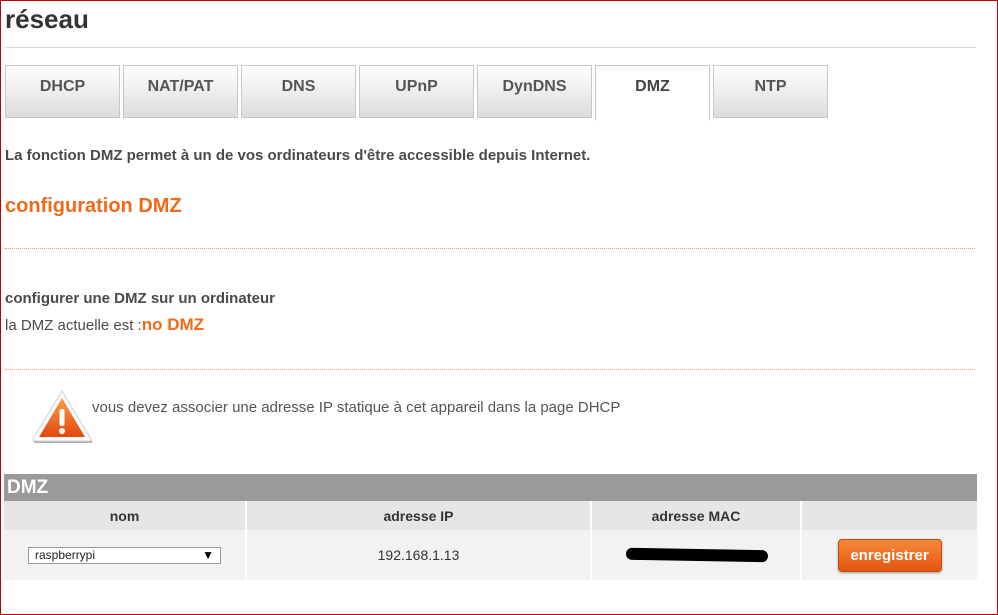 This screenshot has width=998, height=615. I want to click on config-heading: configurer une DMZ sur un ordinateur, so click(140, 298).